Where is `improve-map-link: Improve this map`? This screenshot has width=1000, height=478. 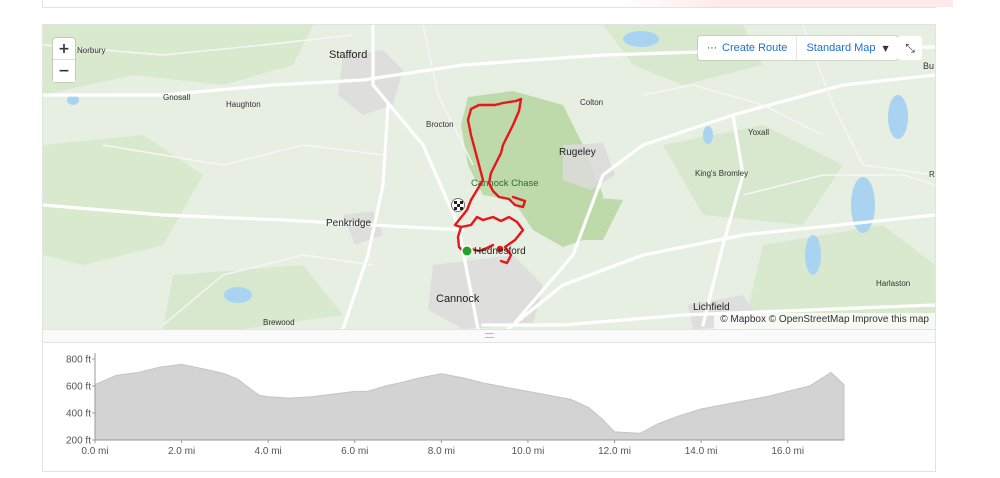
improve-map-link: Improve this map is located at coordinates (890, 319).